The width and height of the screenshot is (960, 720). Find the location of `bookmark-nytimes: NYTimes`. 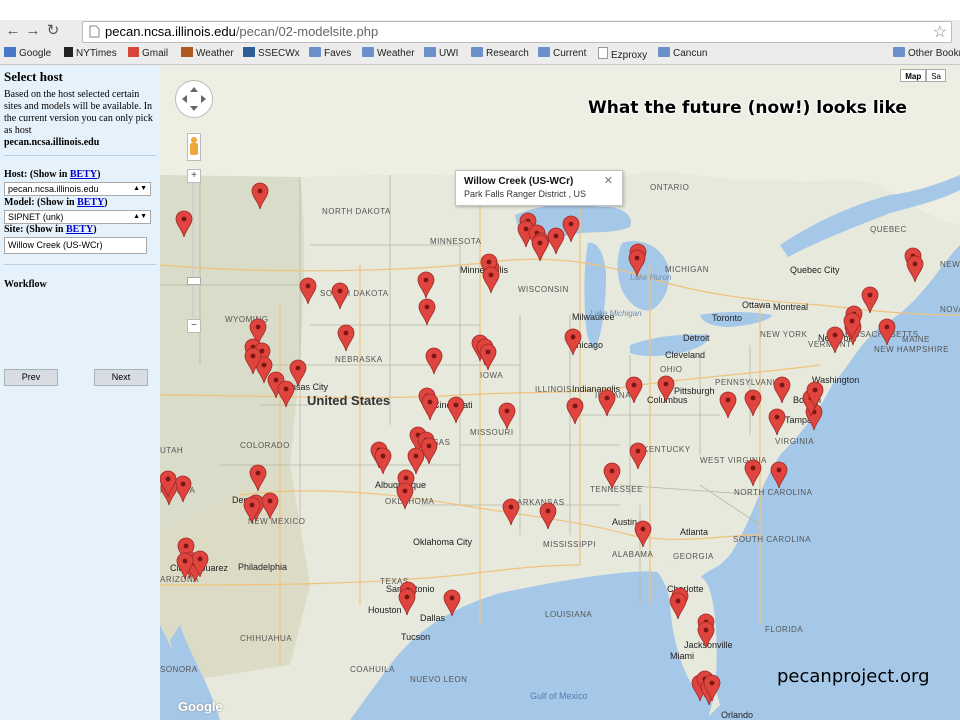

bookmark-nytimes: NYTimes is located at coordinates (90, 54).